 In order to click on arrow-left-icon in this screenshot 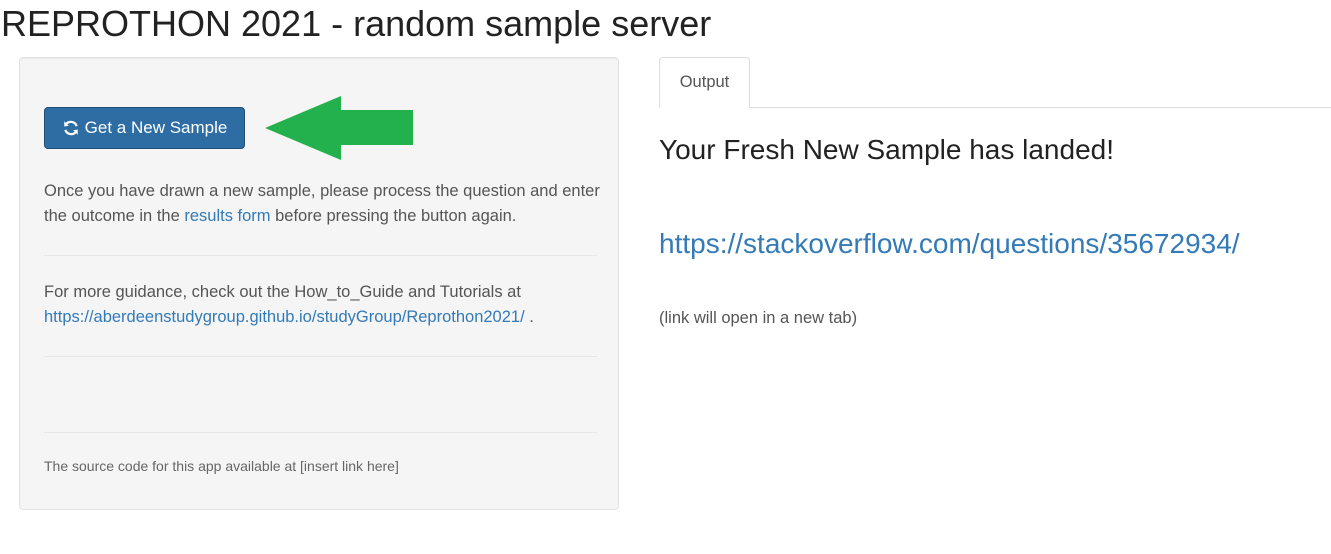, I will do `click(339, 128)`.